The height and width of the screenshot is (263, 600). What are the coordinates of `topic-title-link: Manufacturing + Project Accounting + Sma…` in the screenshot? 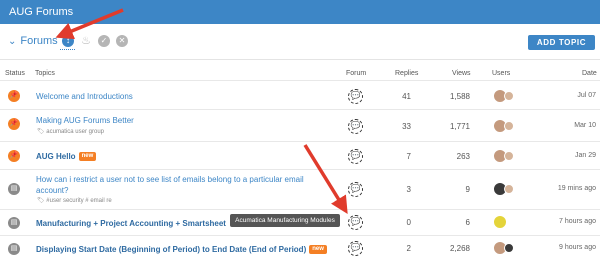 It's located at (131, 223).